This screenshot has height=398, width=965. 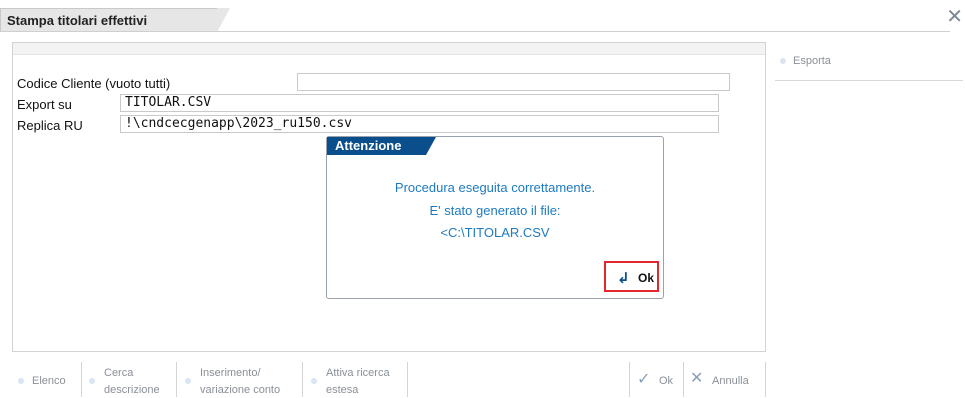 I want to click on toolbar-ok-button: ✓ Ok, so click(x=659, y=379).